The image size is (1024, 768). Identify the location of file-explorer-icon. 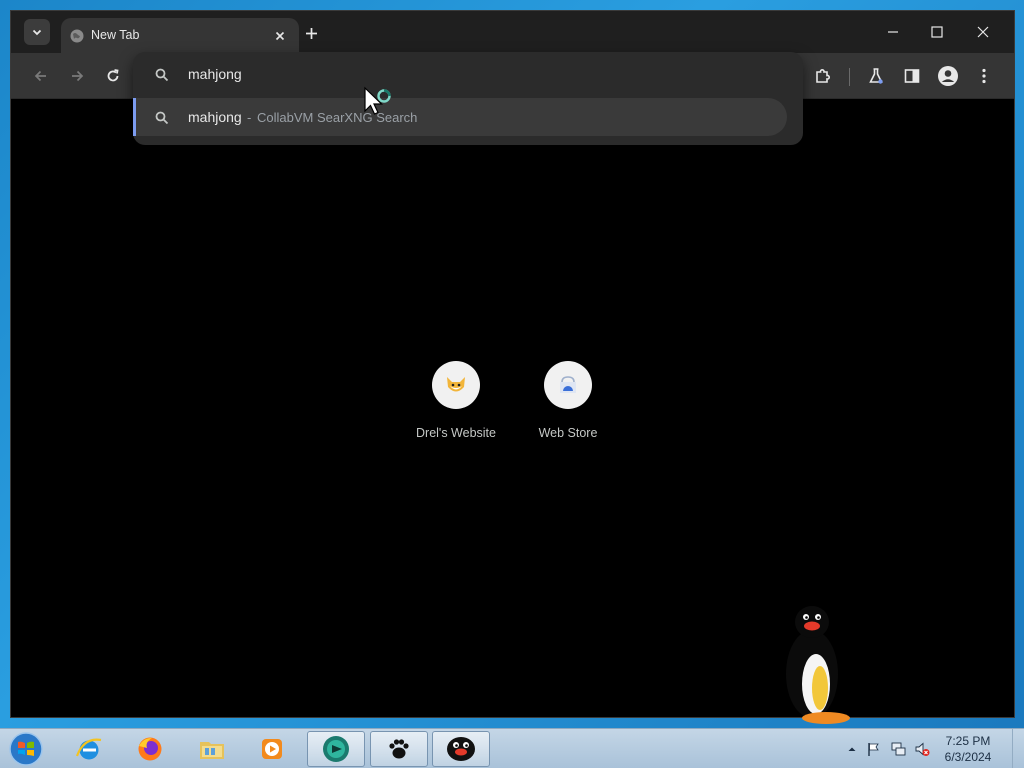
(212, 750).